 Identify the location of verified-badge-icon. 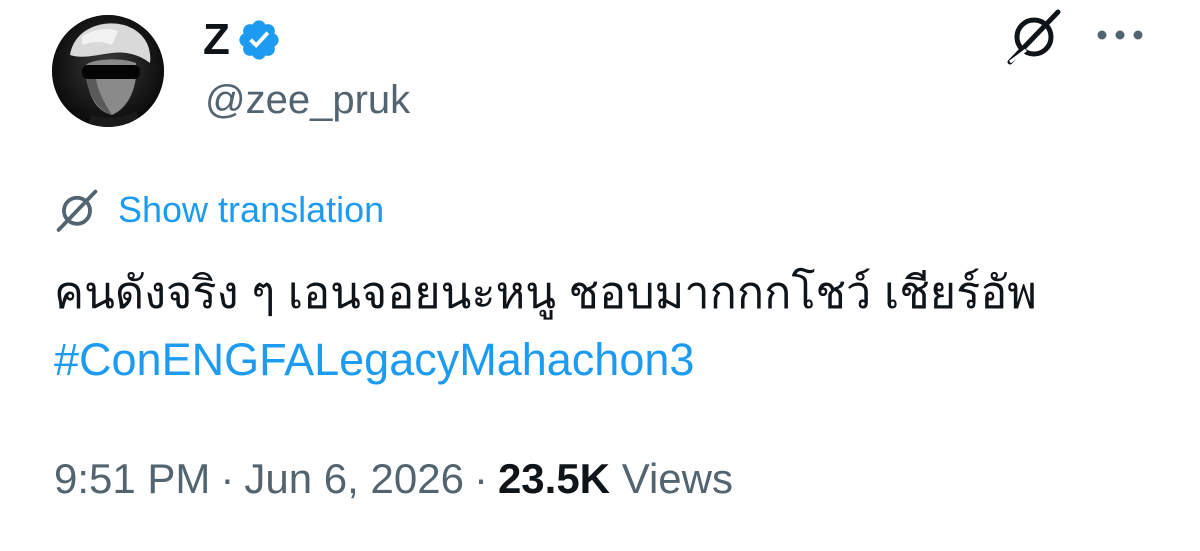
(259, 40).